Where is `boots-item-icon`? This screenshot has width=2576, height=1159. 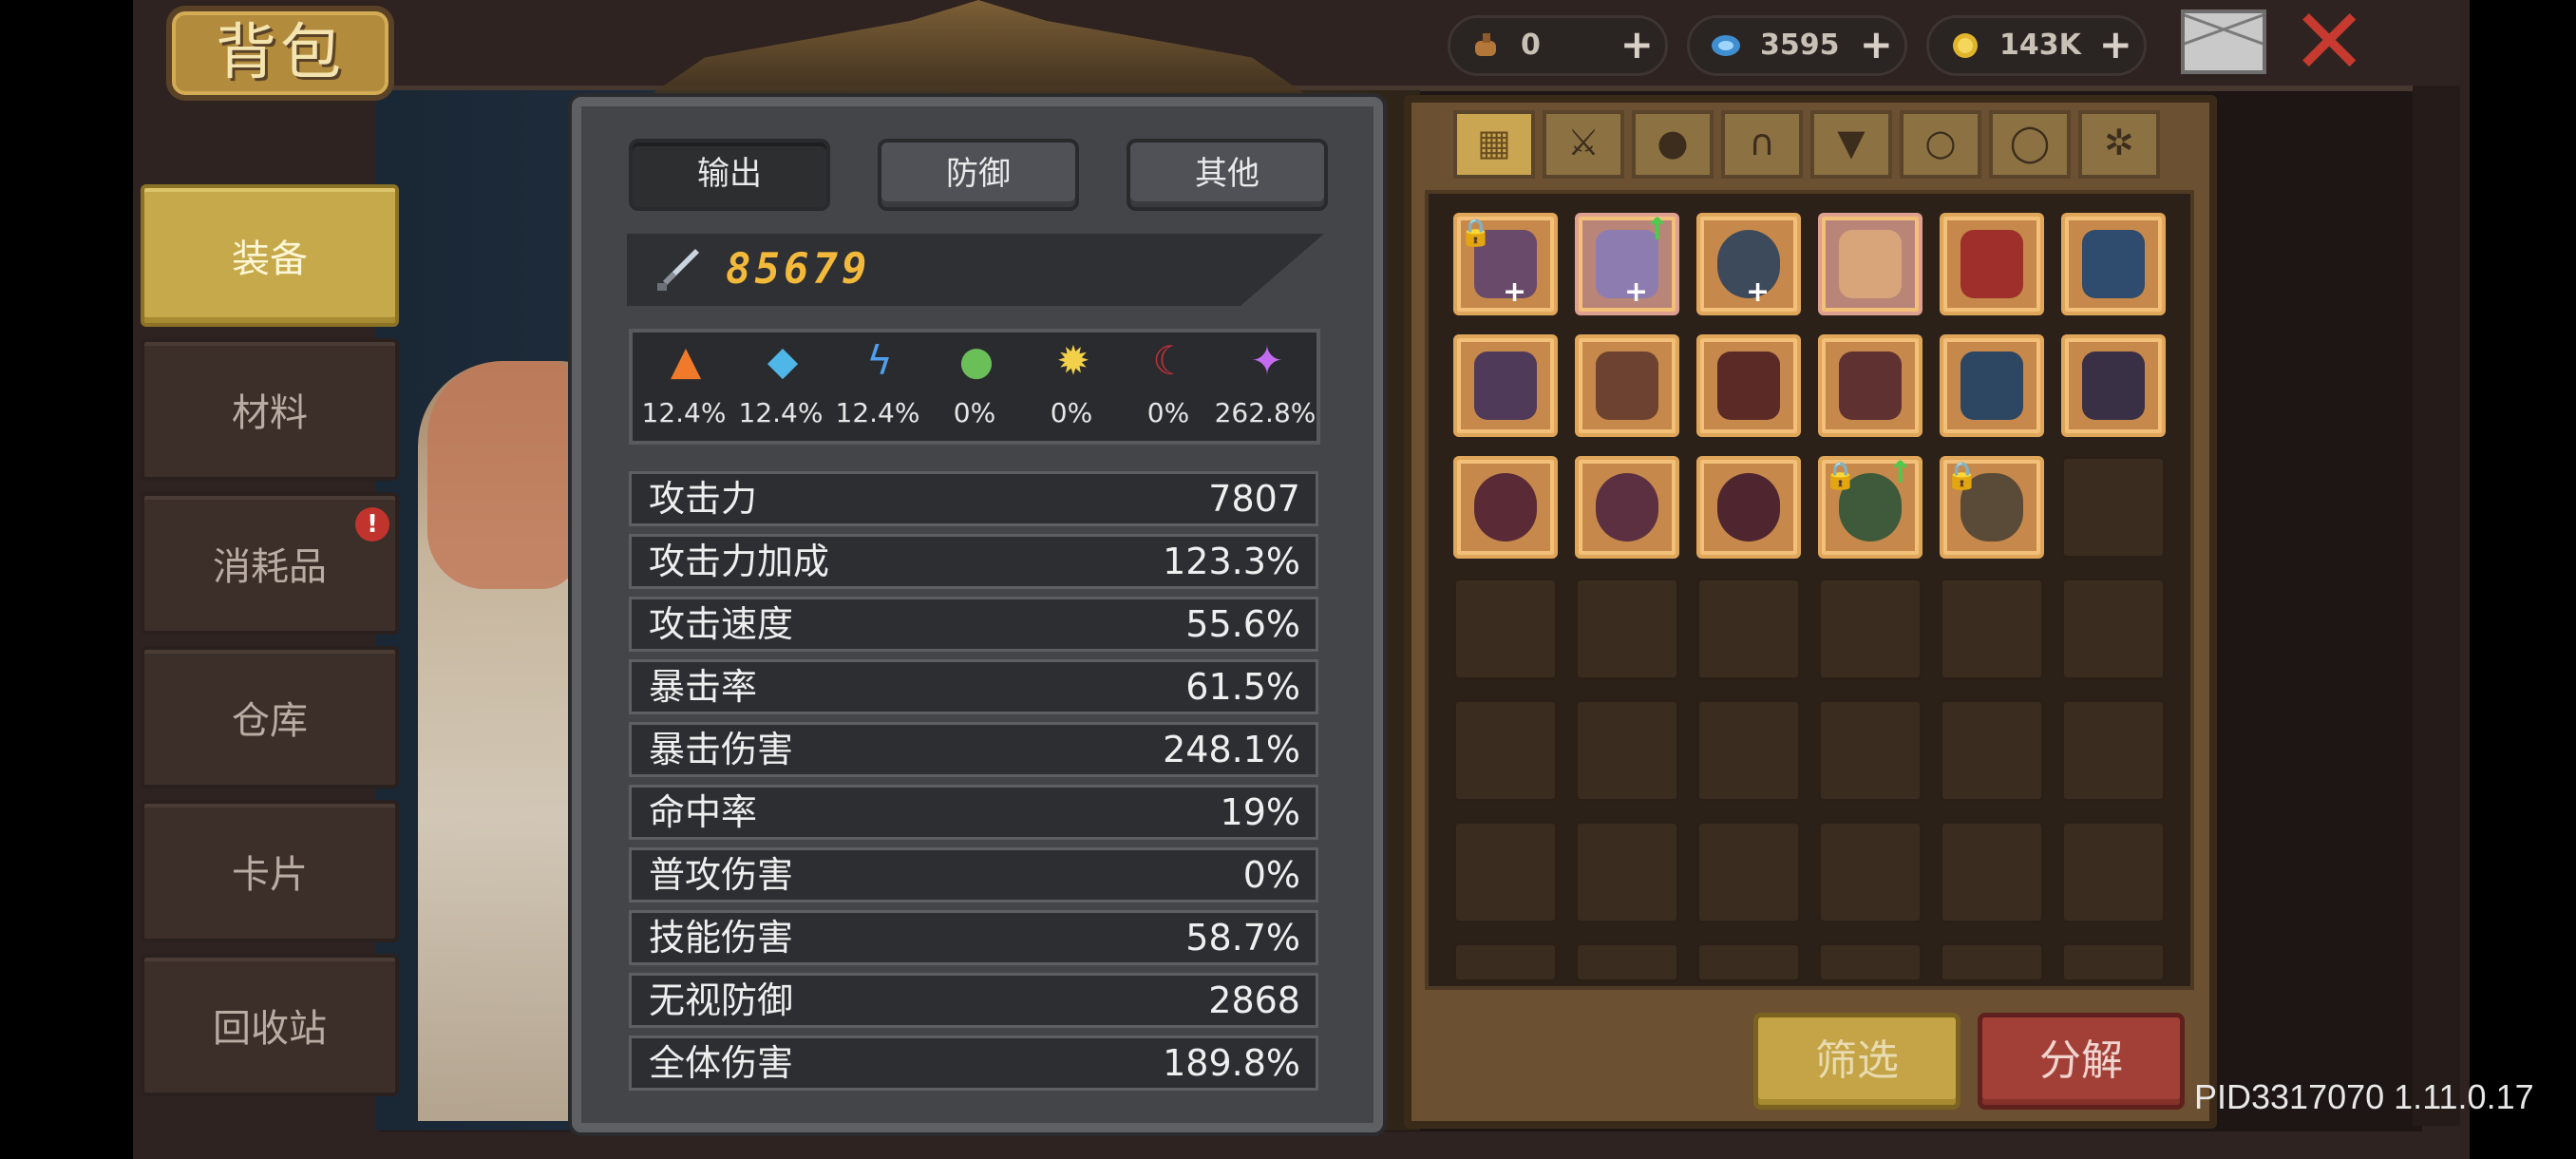
boots-item-icon is located at coordinates (1870, 386).